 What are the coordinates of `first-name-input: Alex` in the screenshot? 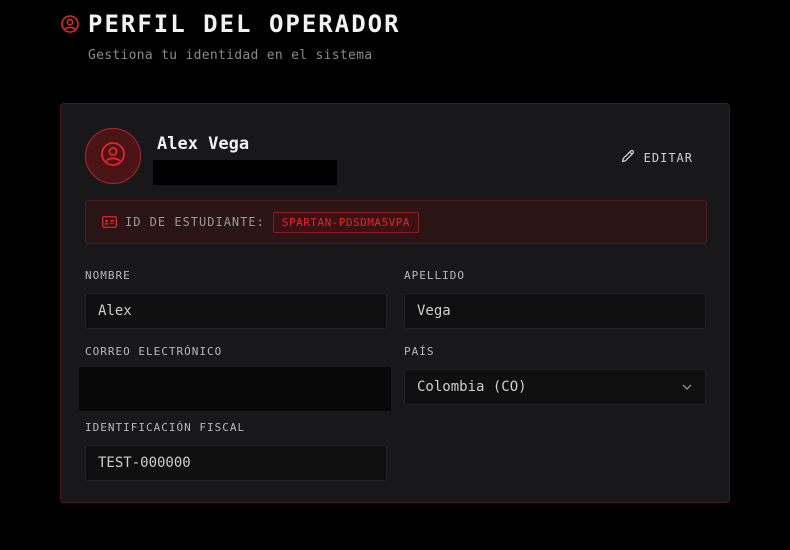 It's located at (236, 311).